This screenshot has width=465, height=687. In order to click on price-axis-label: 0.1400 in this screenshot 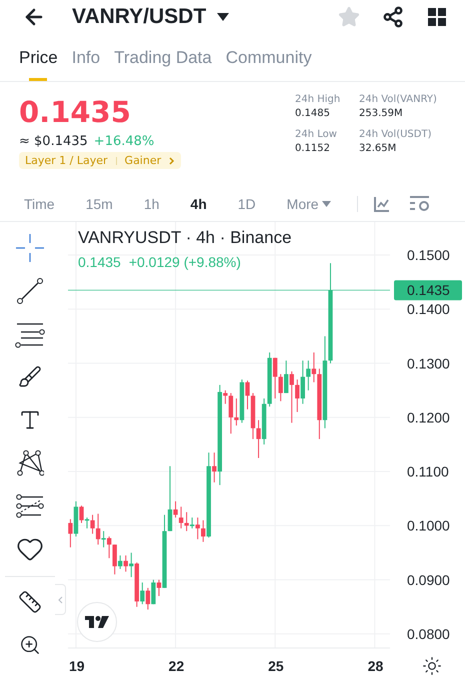, I will do `click(428, 309)`.